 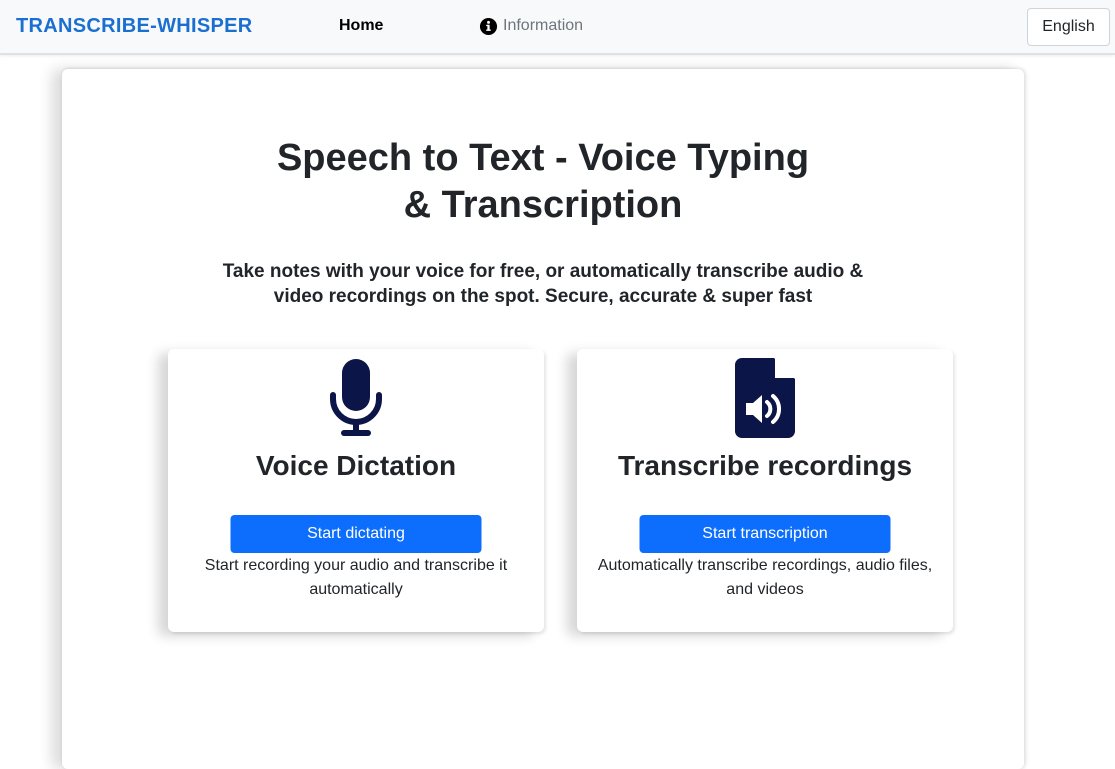 I want to click on audio-file-icon, so click(x=765, y=398).